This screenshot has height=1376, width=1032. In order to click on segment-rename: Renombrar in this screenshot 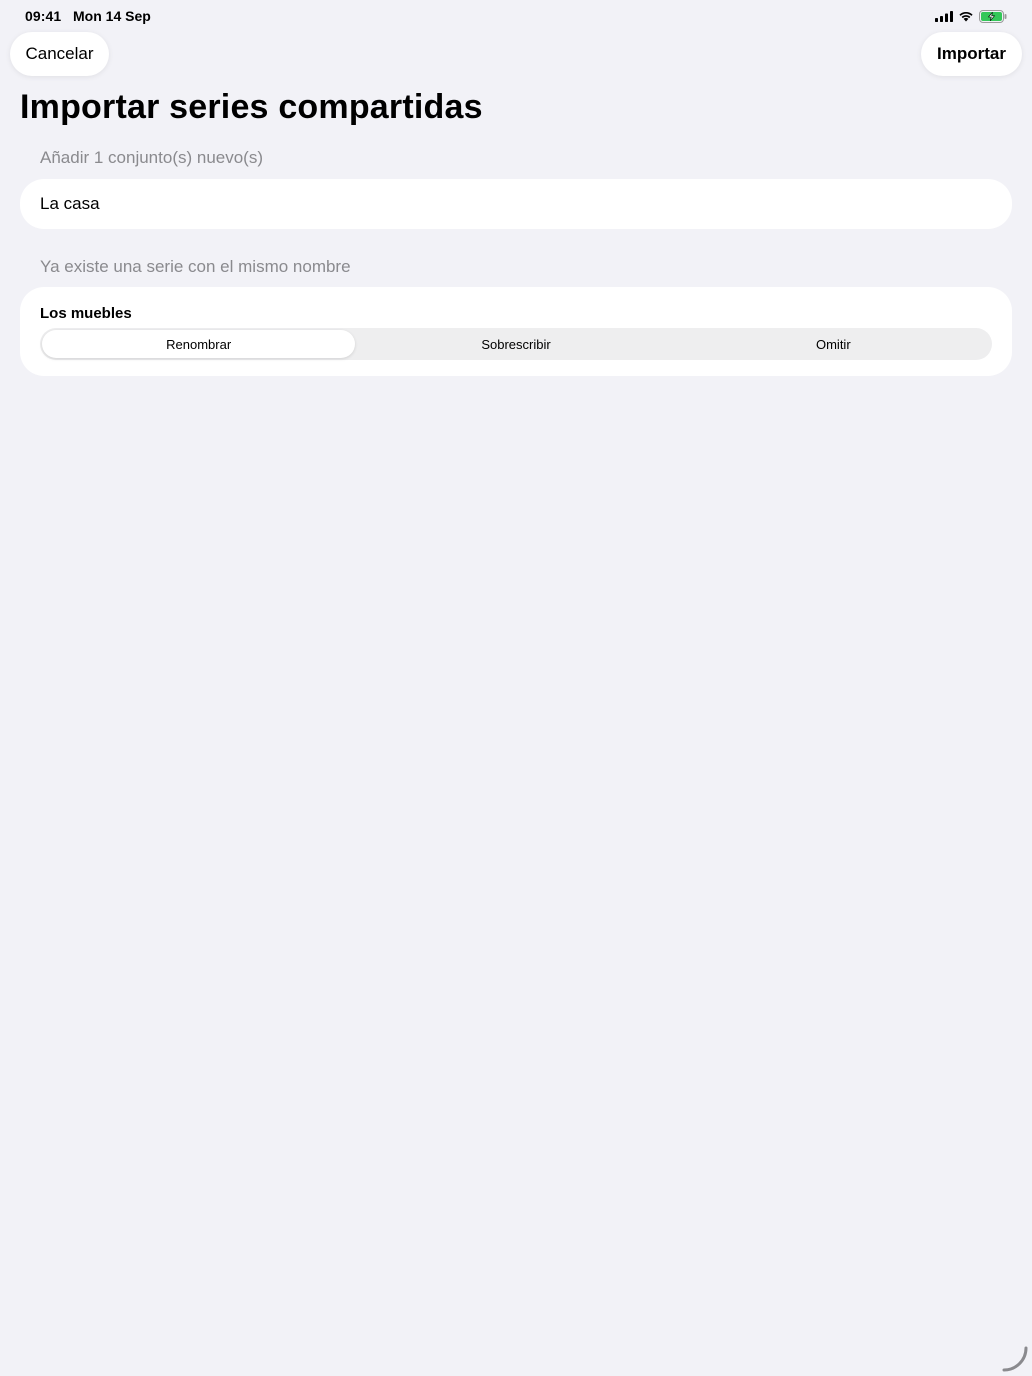, I will do `click(199, 344)`.